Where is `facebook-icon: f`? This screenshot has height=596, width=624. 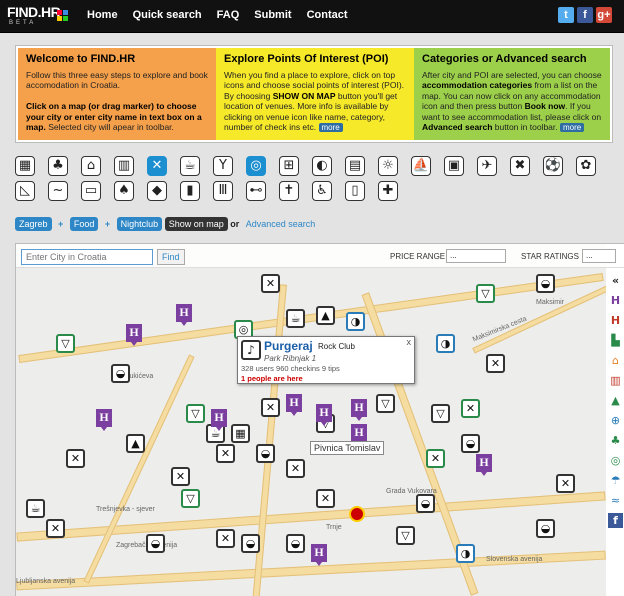 facebook-icon: f is located at coordinates (615, 520).